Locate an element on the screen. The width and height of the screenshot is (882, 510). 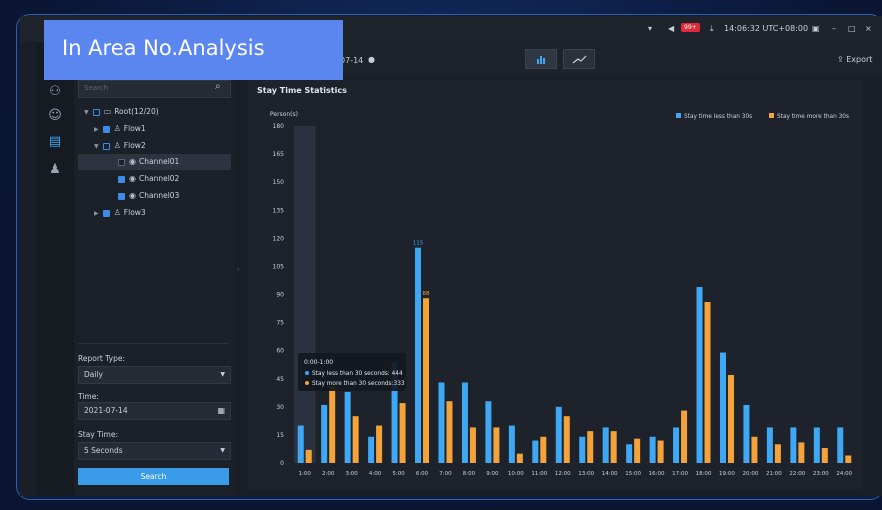
tree-node-channel02: ◉ Channel02 is located at coordinates (148, 179).